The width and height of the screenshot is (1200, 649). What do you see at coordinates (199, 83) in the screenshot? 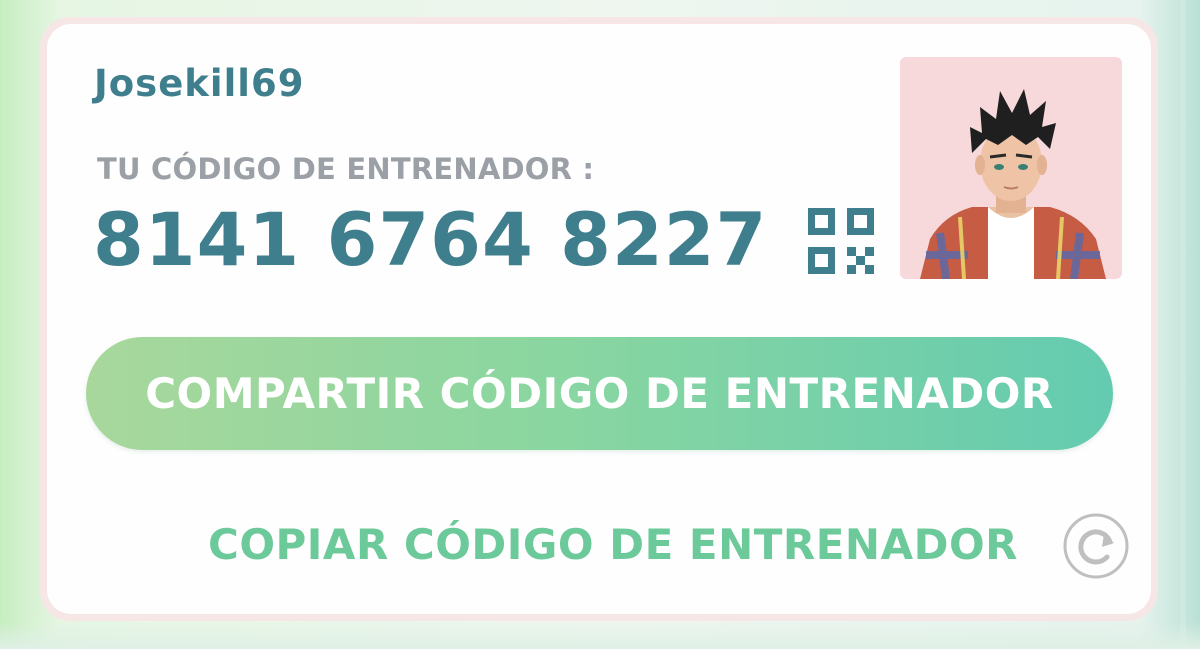
I see `trainer-username: Josekill69` at bounding box center [199, 83].